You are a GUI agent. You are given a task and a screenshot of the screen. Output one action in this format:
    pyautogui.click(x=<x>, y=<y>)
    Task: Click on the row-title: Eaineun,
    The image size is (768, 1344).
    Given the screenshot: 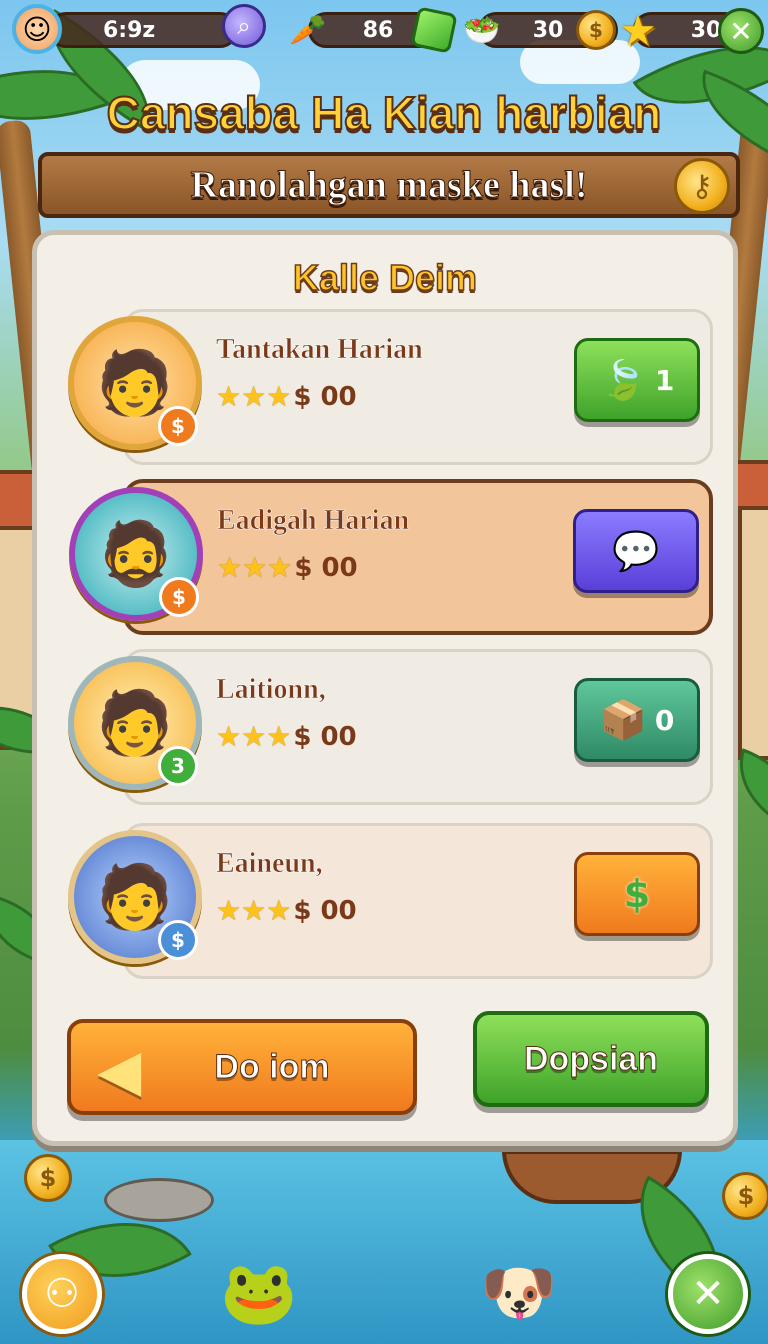 What is the action you would take?
    pyautogui.click(x=269, y=864)
    